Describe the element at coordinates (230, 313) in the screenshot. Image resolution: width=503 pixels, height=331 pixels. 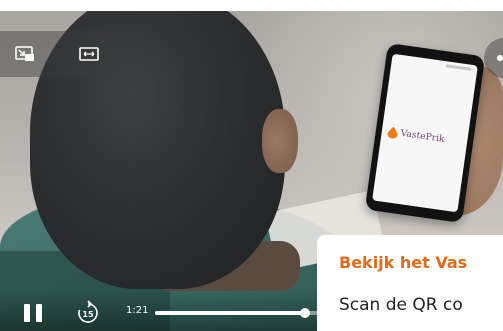
I see `progress-fill` at that location.